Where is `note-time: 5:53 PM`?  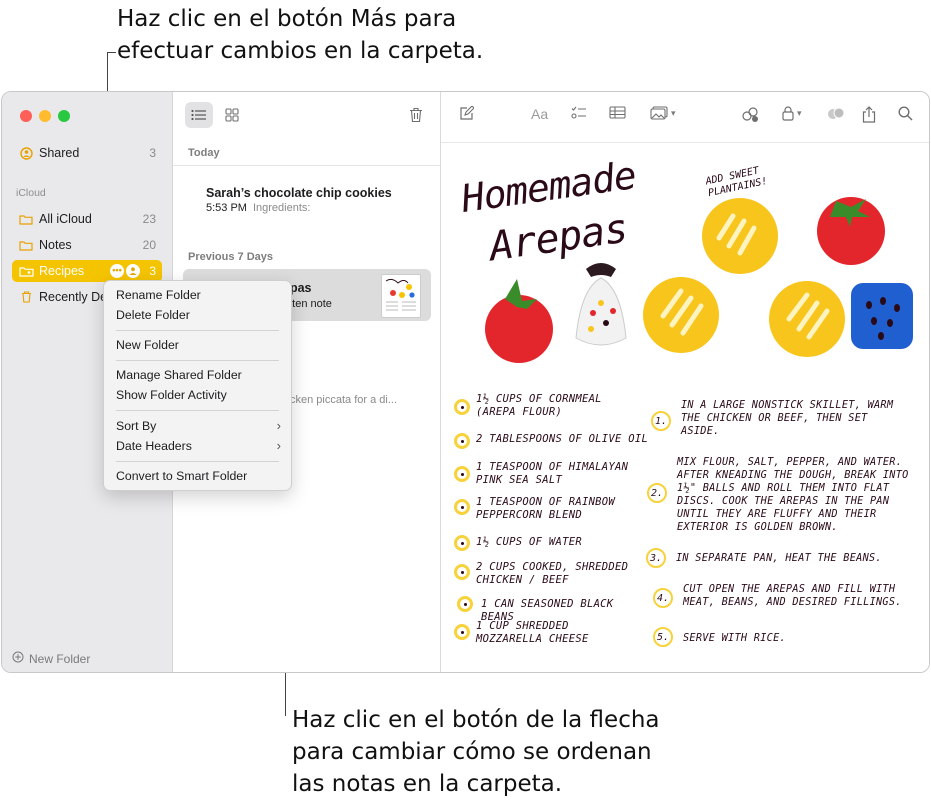
note-time: 5:53 PM is located at coordinates (226, 208).